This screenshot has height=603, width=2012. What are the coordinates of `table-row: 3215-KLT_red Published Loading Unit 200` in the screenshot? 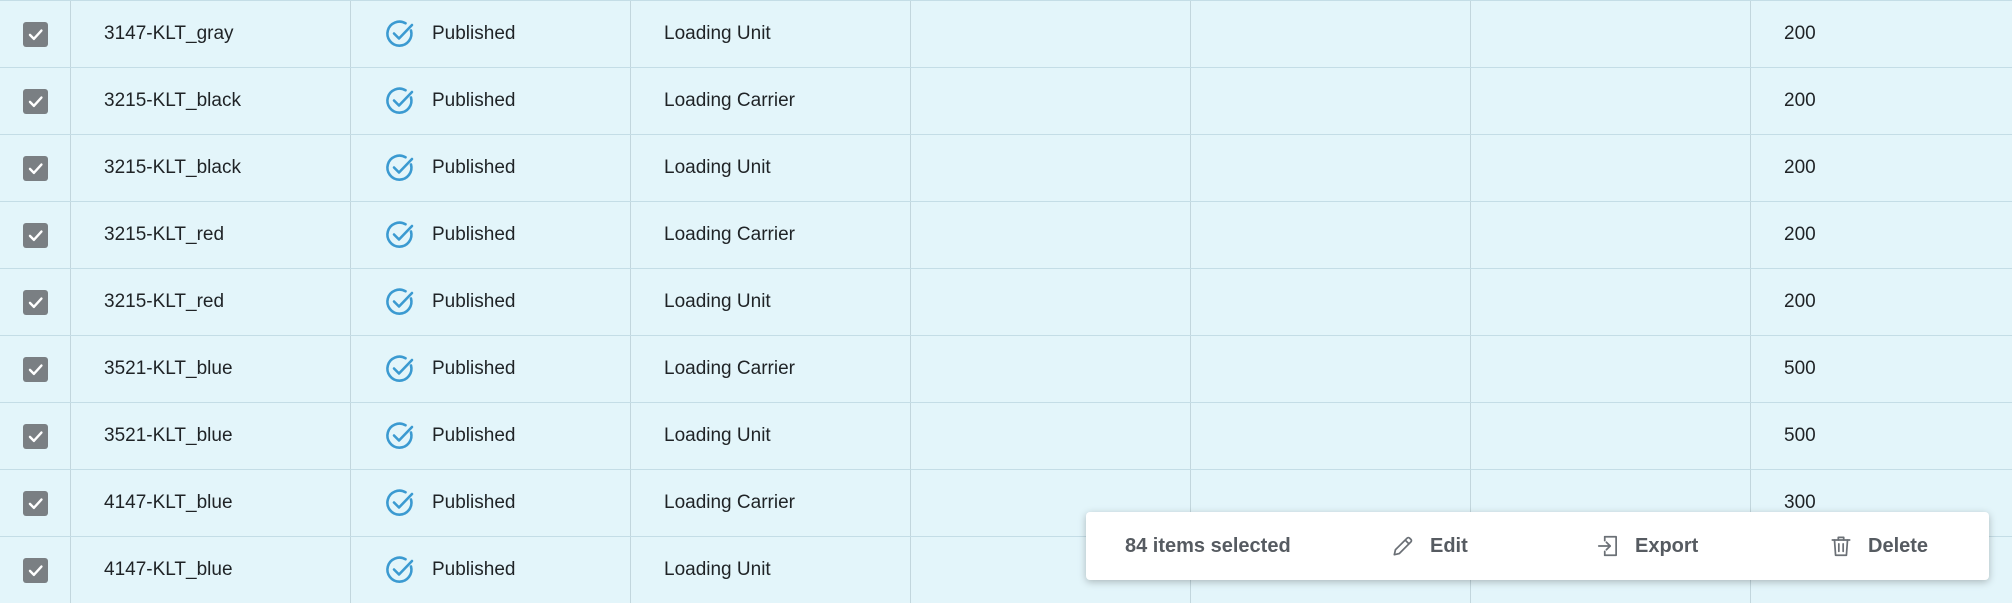 It's located at (1006, 301).